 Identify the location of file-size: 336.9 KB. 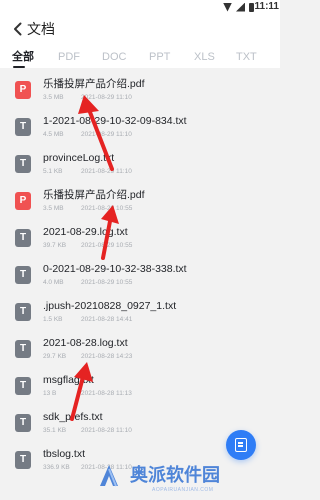
(56, 467).